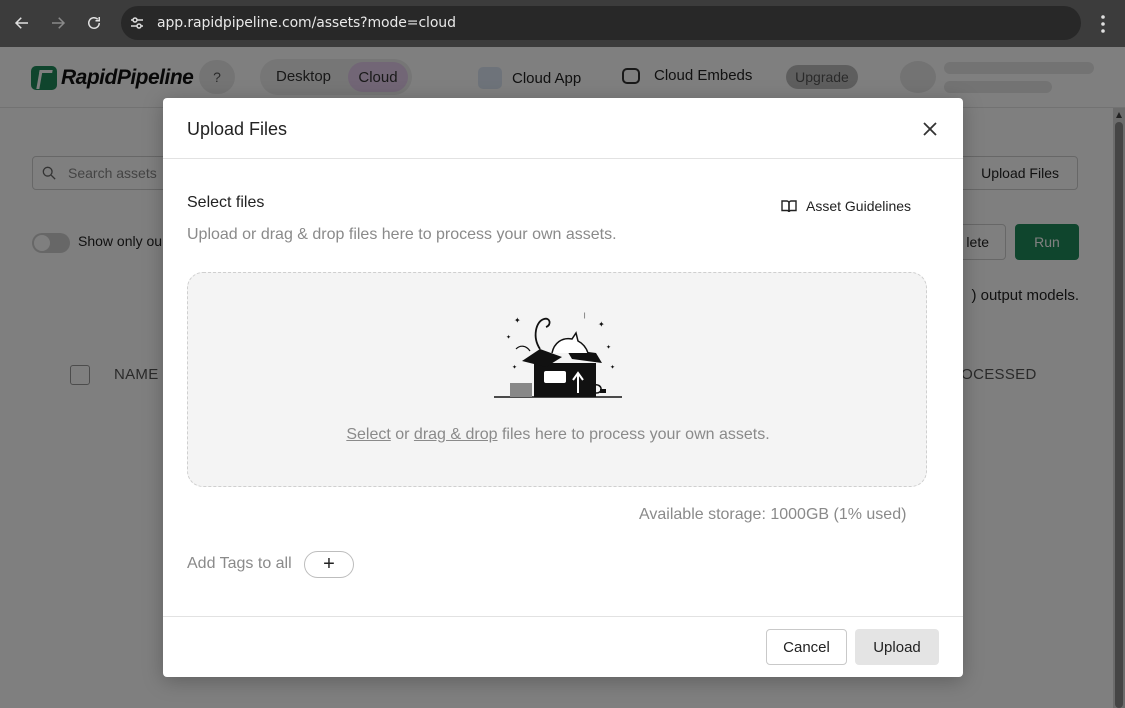 The width and height of the screenshot is (1125, 708). What do you see at coordinates (633, 434) in the screenshot?
I see `dropzone-rest: files here to process your own assets.` at bounding box center [633, 434].